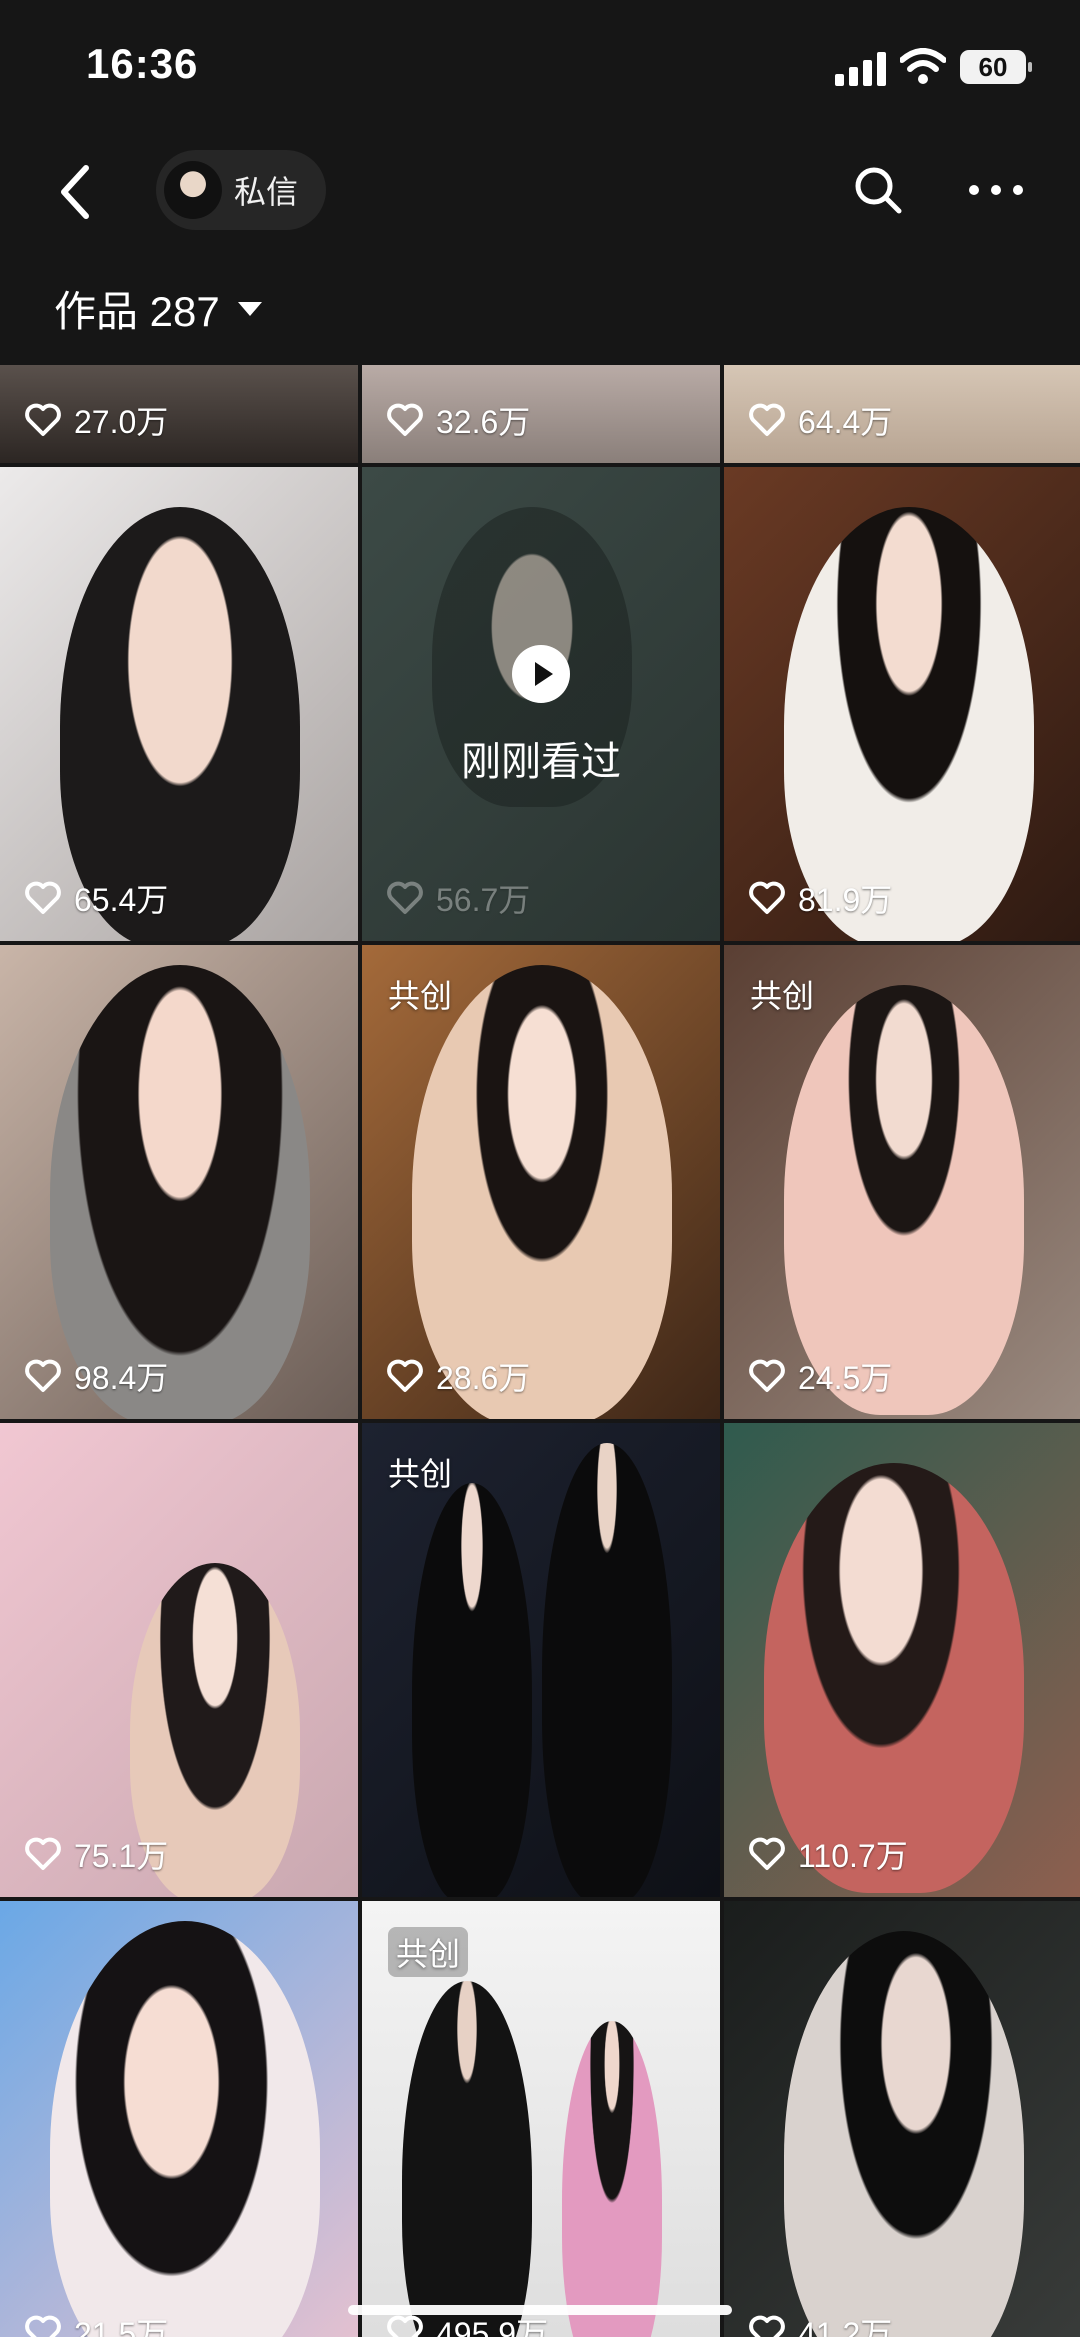  I want to click on home-indicator, so click(540, 2310).